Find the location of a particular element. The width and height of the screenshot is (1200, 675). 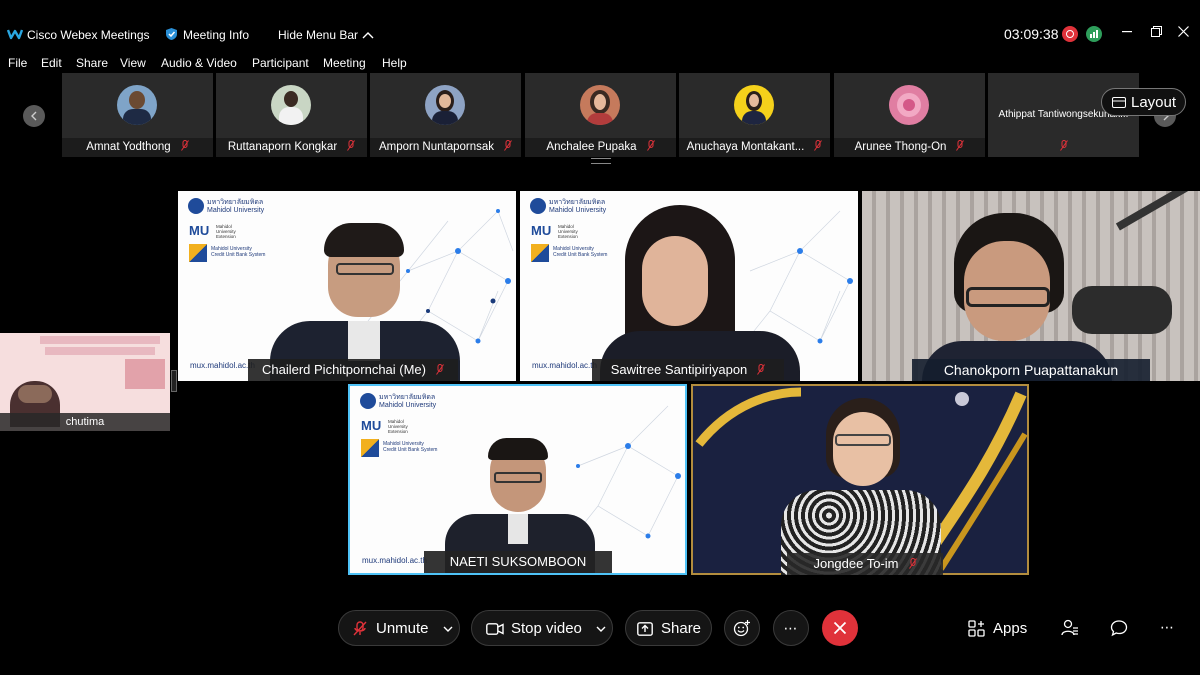

thumbnail-label is located at coordinates (1063, 147).